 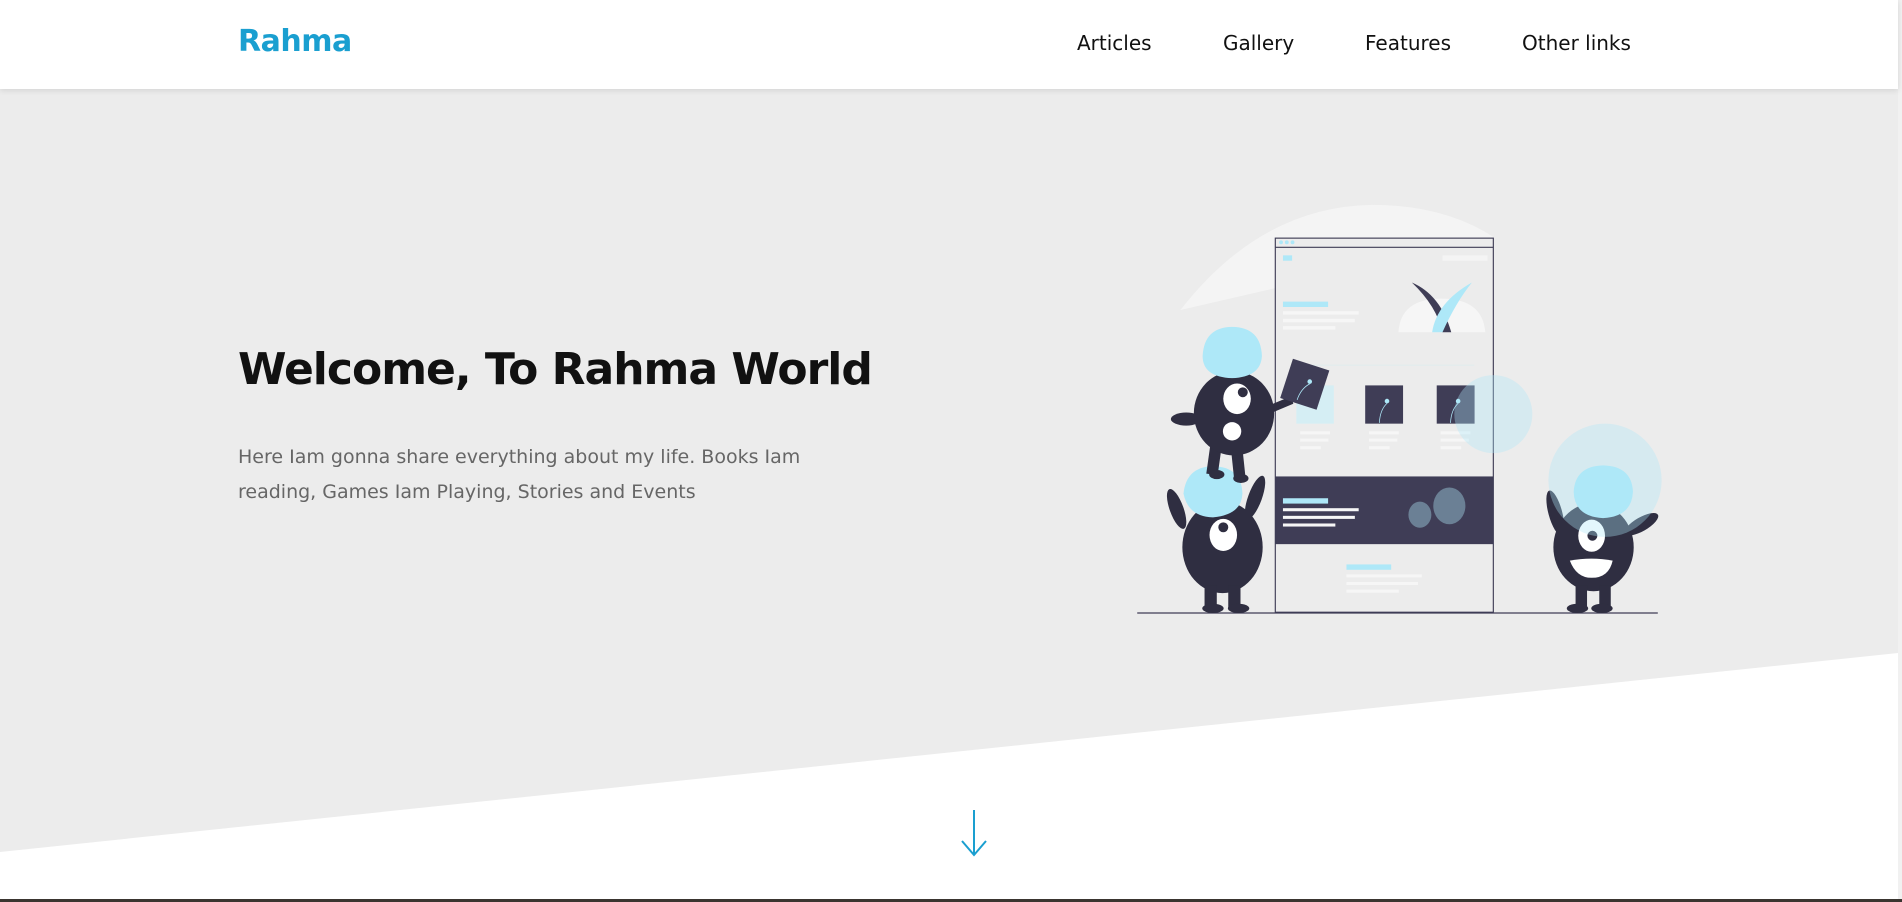 What do you see at coordinates (1399, 409) in the screenshot?
I see `hero-illustration` at bounding box center [1399, 409].